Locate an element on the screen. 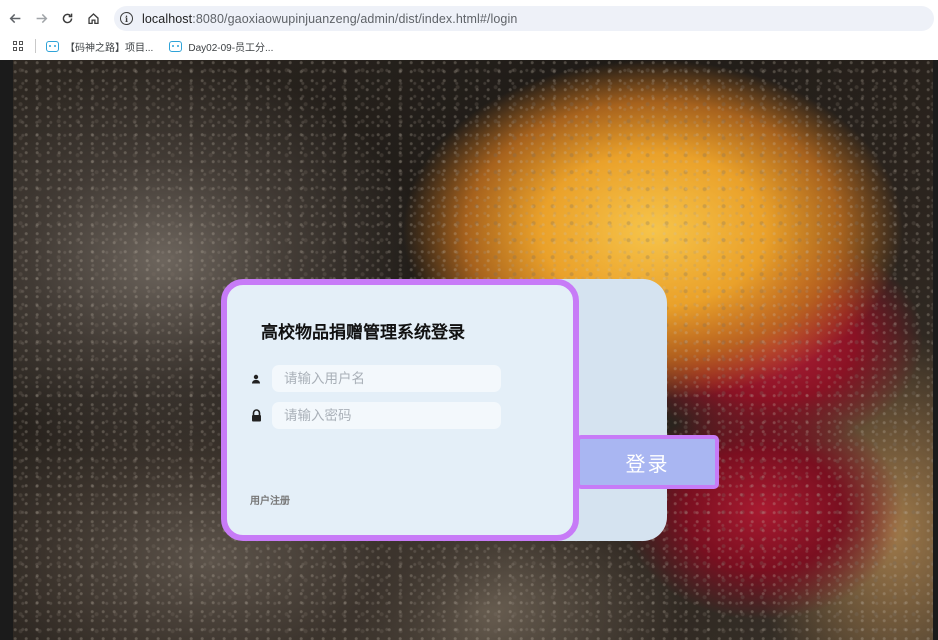 The image size is (938, 640). reload-icon is located at coordinates (67, 18).